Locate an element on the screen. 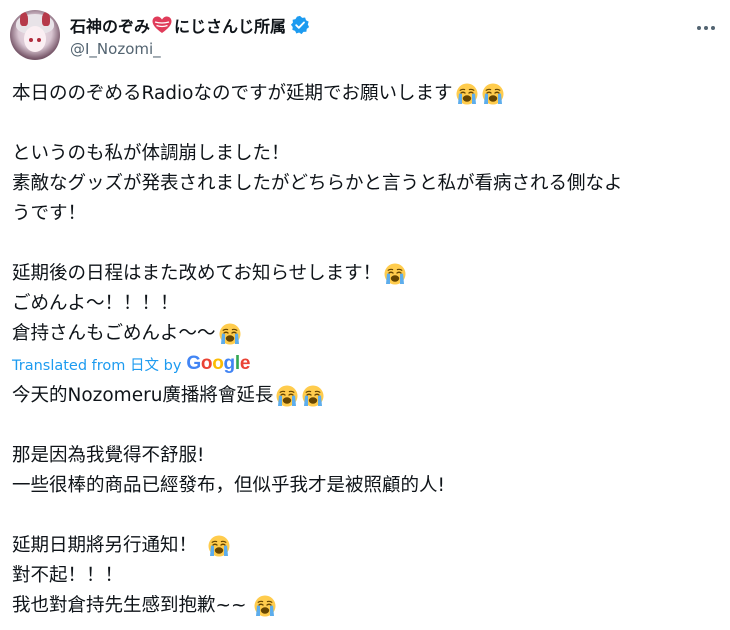 Image resolution: width=730 pixels, height=630 pixels. more-options-icon is located at coordinates (706, 28).